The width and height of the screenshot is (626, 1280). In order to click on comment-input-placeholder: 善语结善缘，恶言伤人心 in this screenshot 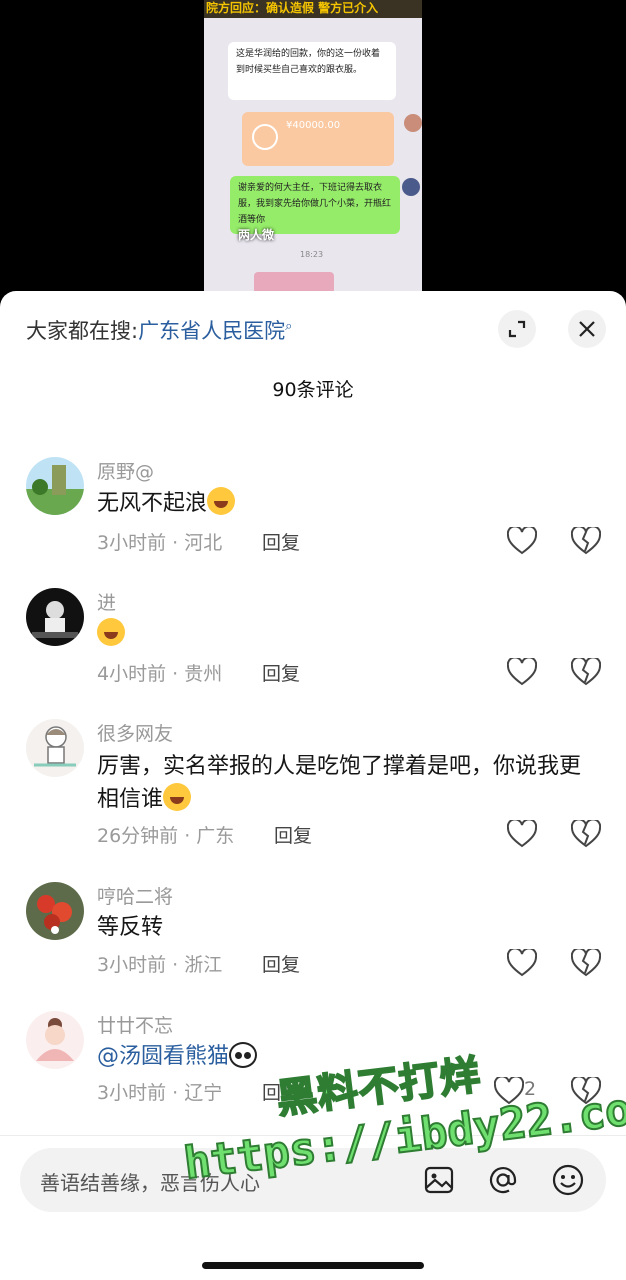, I will do `click(150, 1183)`.